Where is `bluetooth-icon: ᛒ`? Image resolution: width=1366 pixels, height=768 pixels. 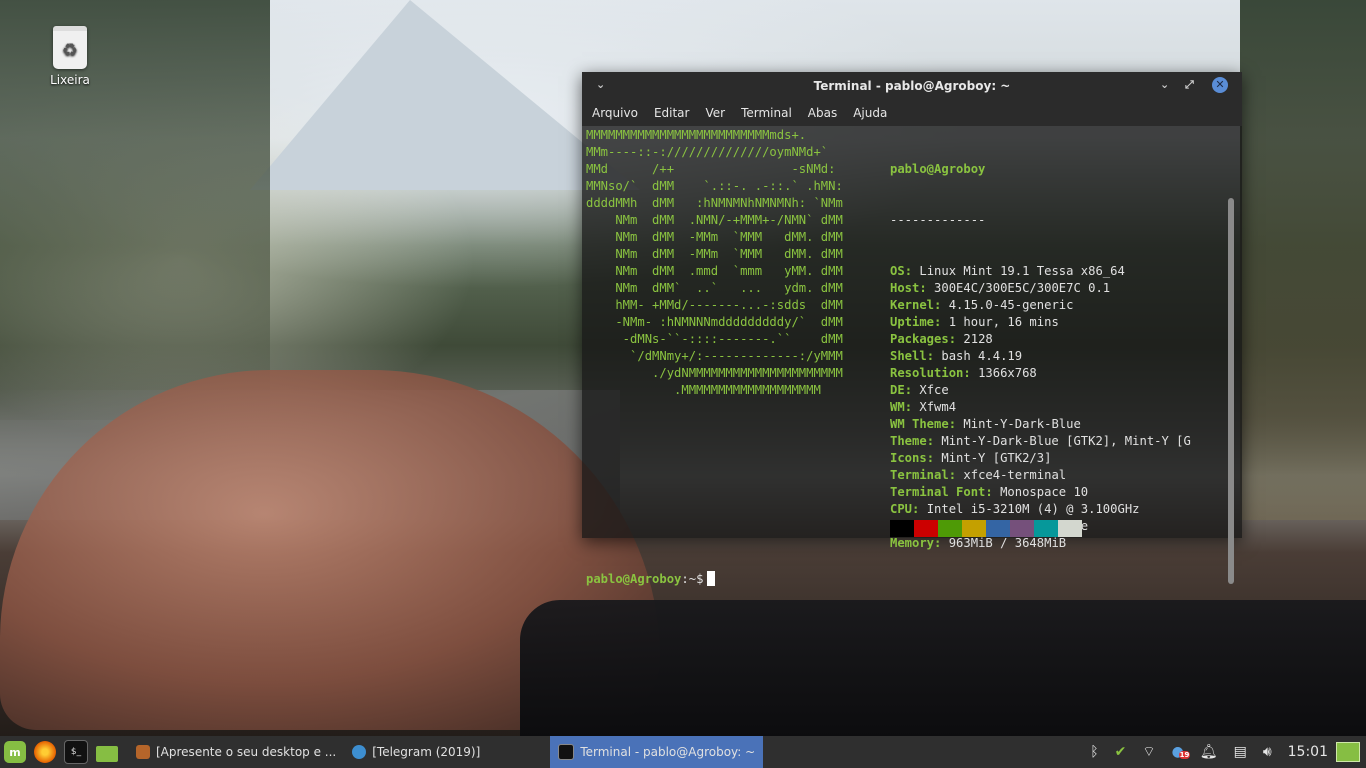
bluetooth-icon: ᛒ is located at coordinates (1094, 752).